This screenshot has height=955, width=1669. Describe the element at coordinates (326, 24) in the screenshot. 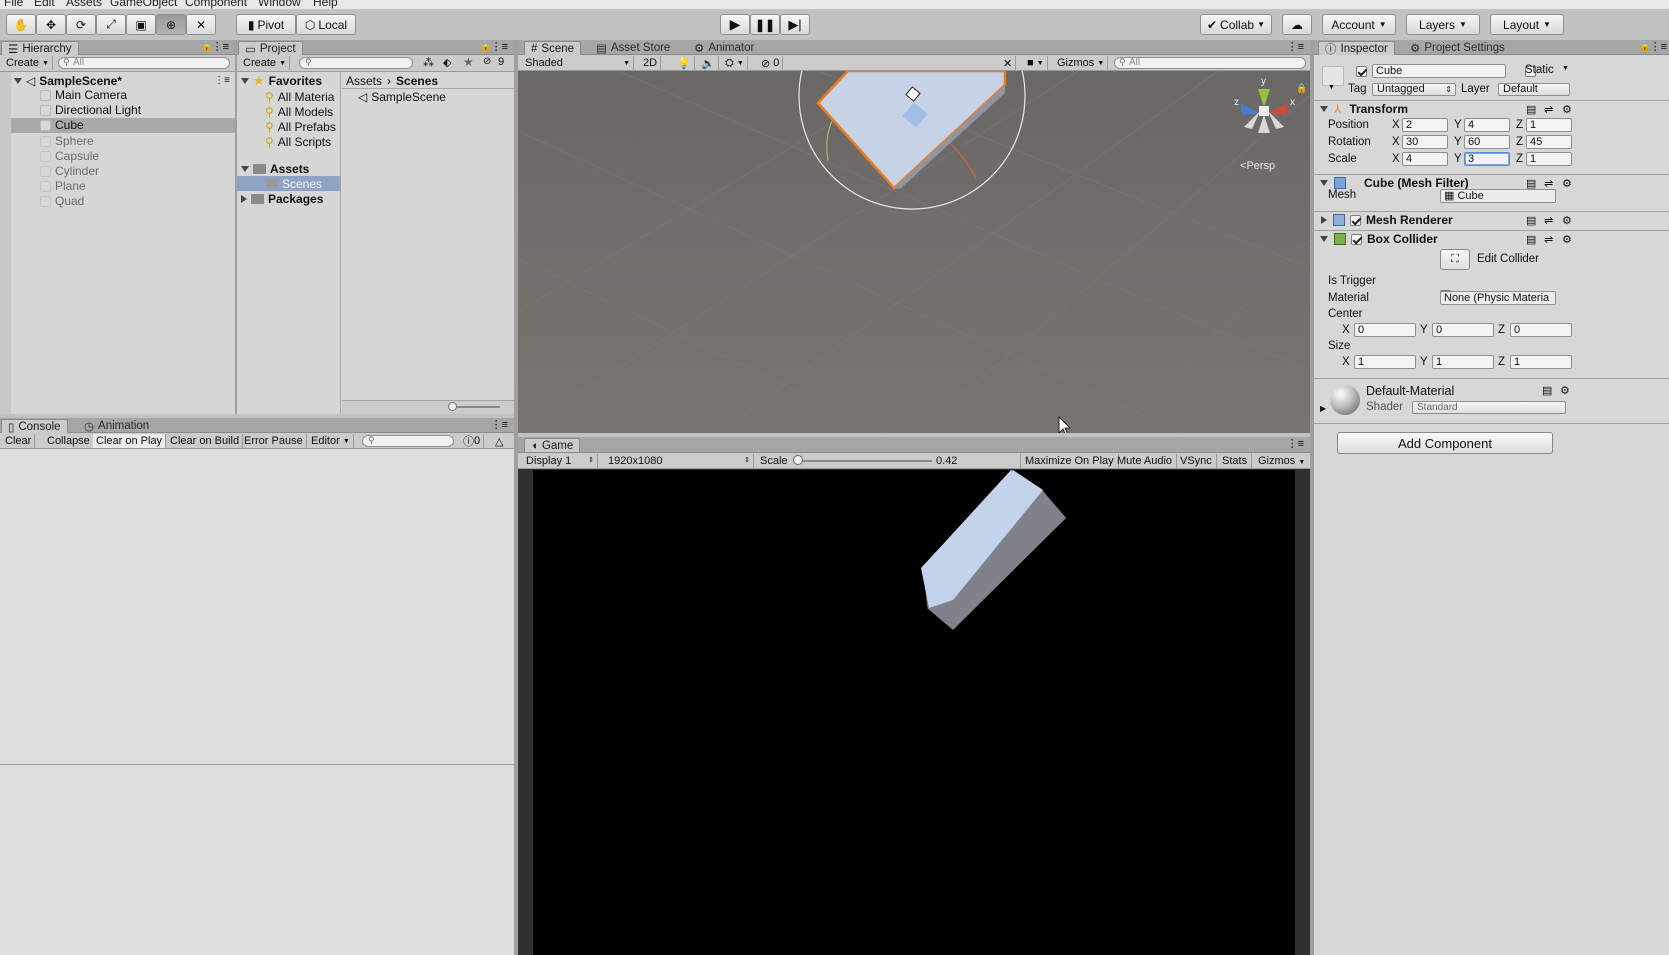

I see `local-button: ⬡ Local` at that location.